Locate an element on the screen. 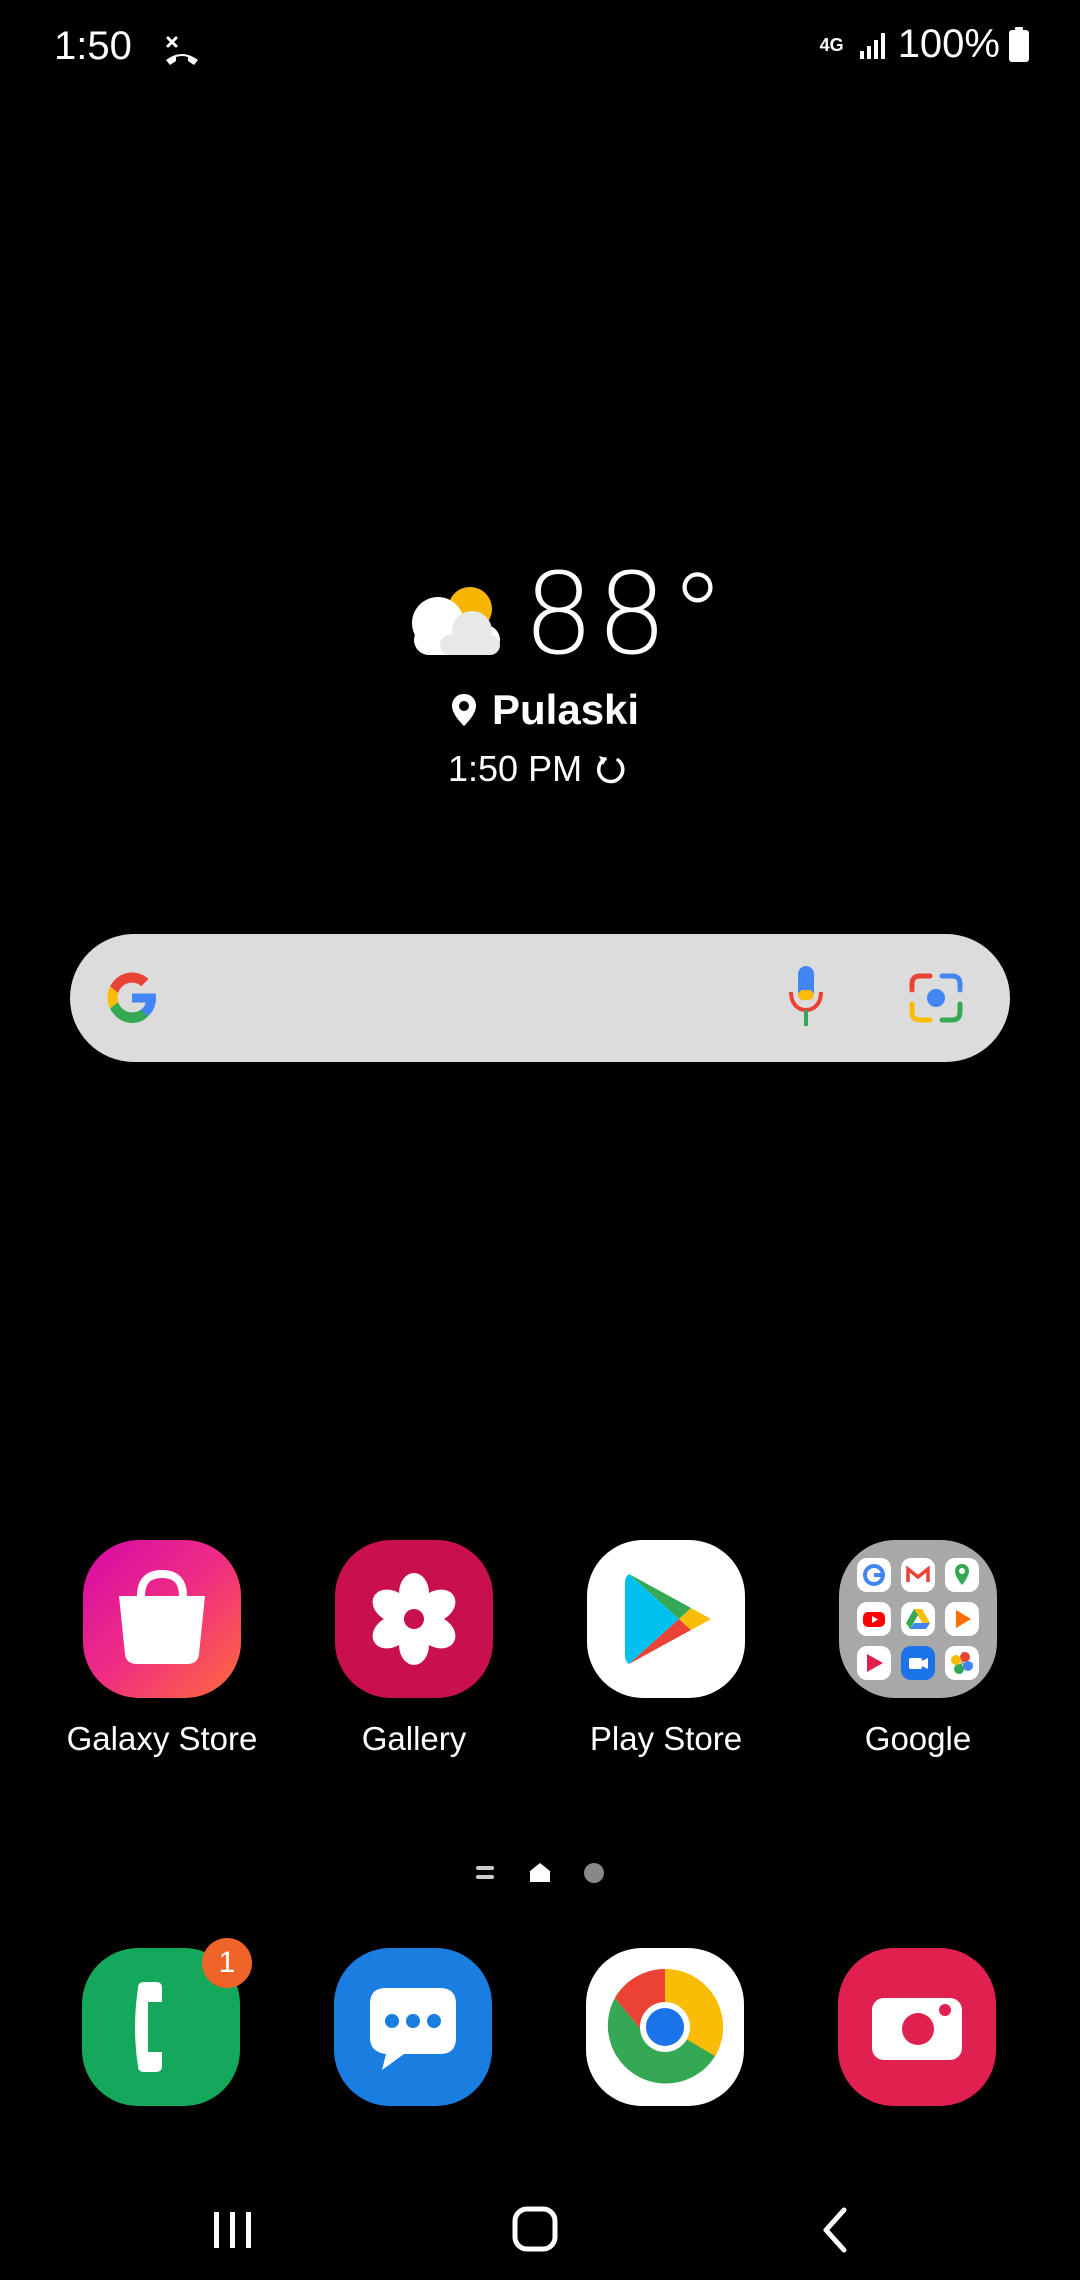  back-icon is located at coordinates (835, 2230).